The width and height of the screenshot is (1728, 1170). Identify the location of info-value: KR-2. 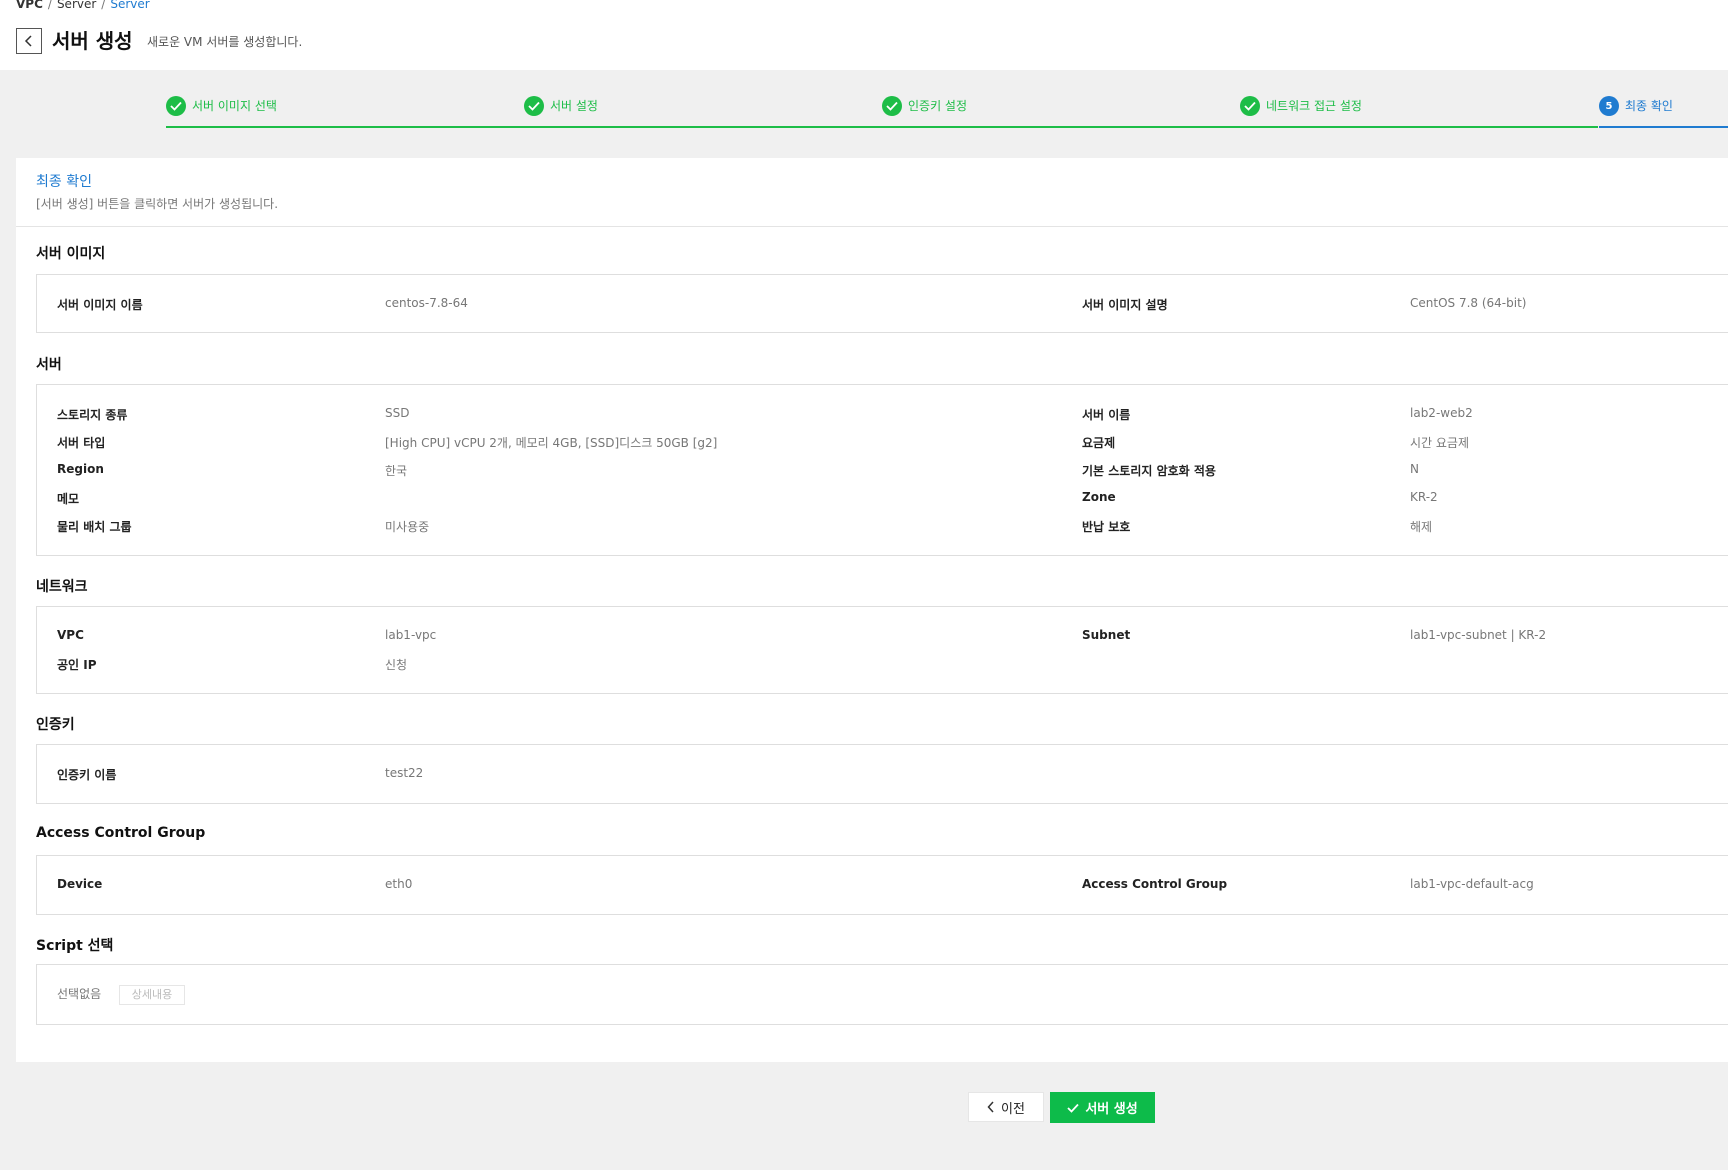
(1424, 497).